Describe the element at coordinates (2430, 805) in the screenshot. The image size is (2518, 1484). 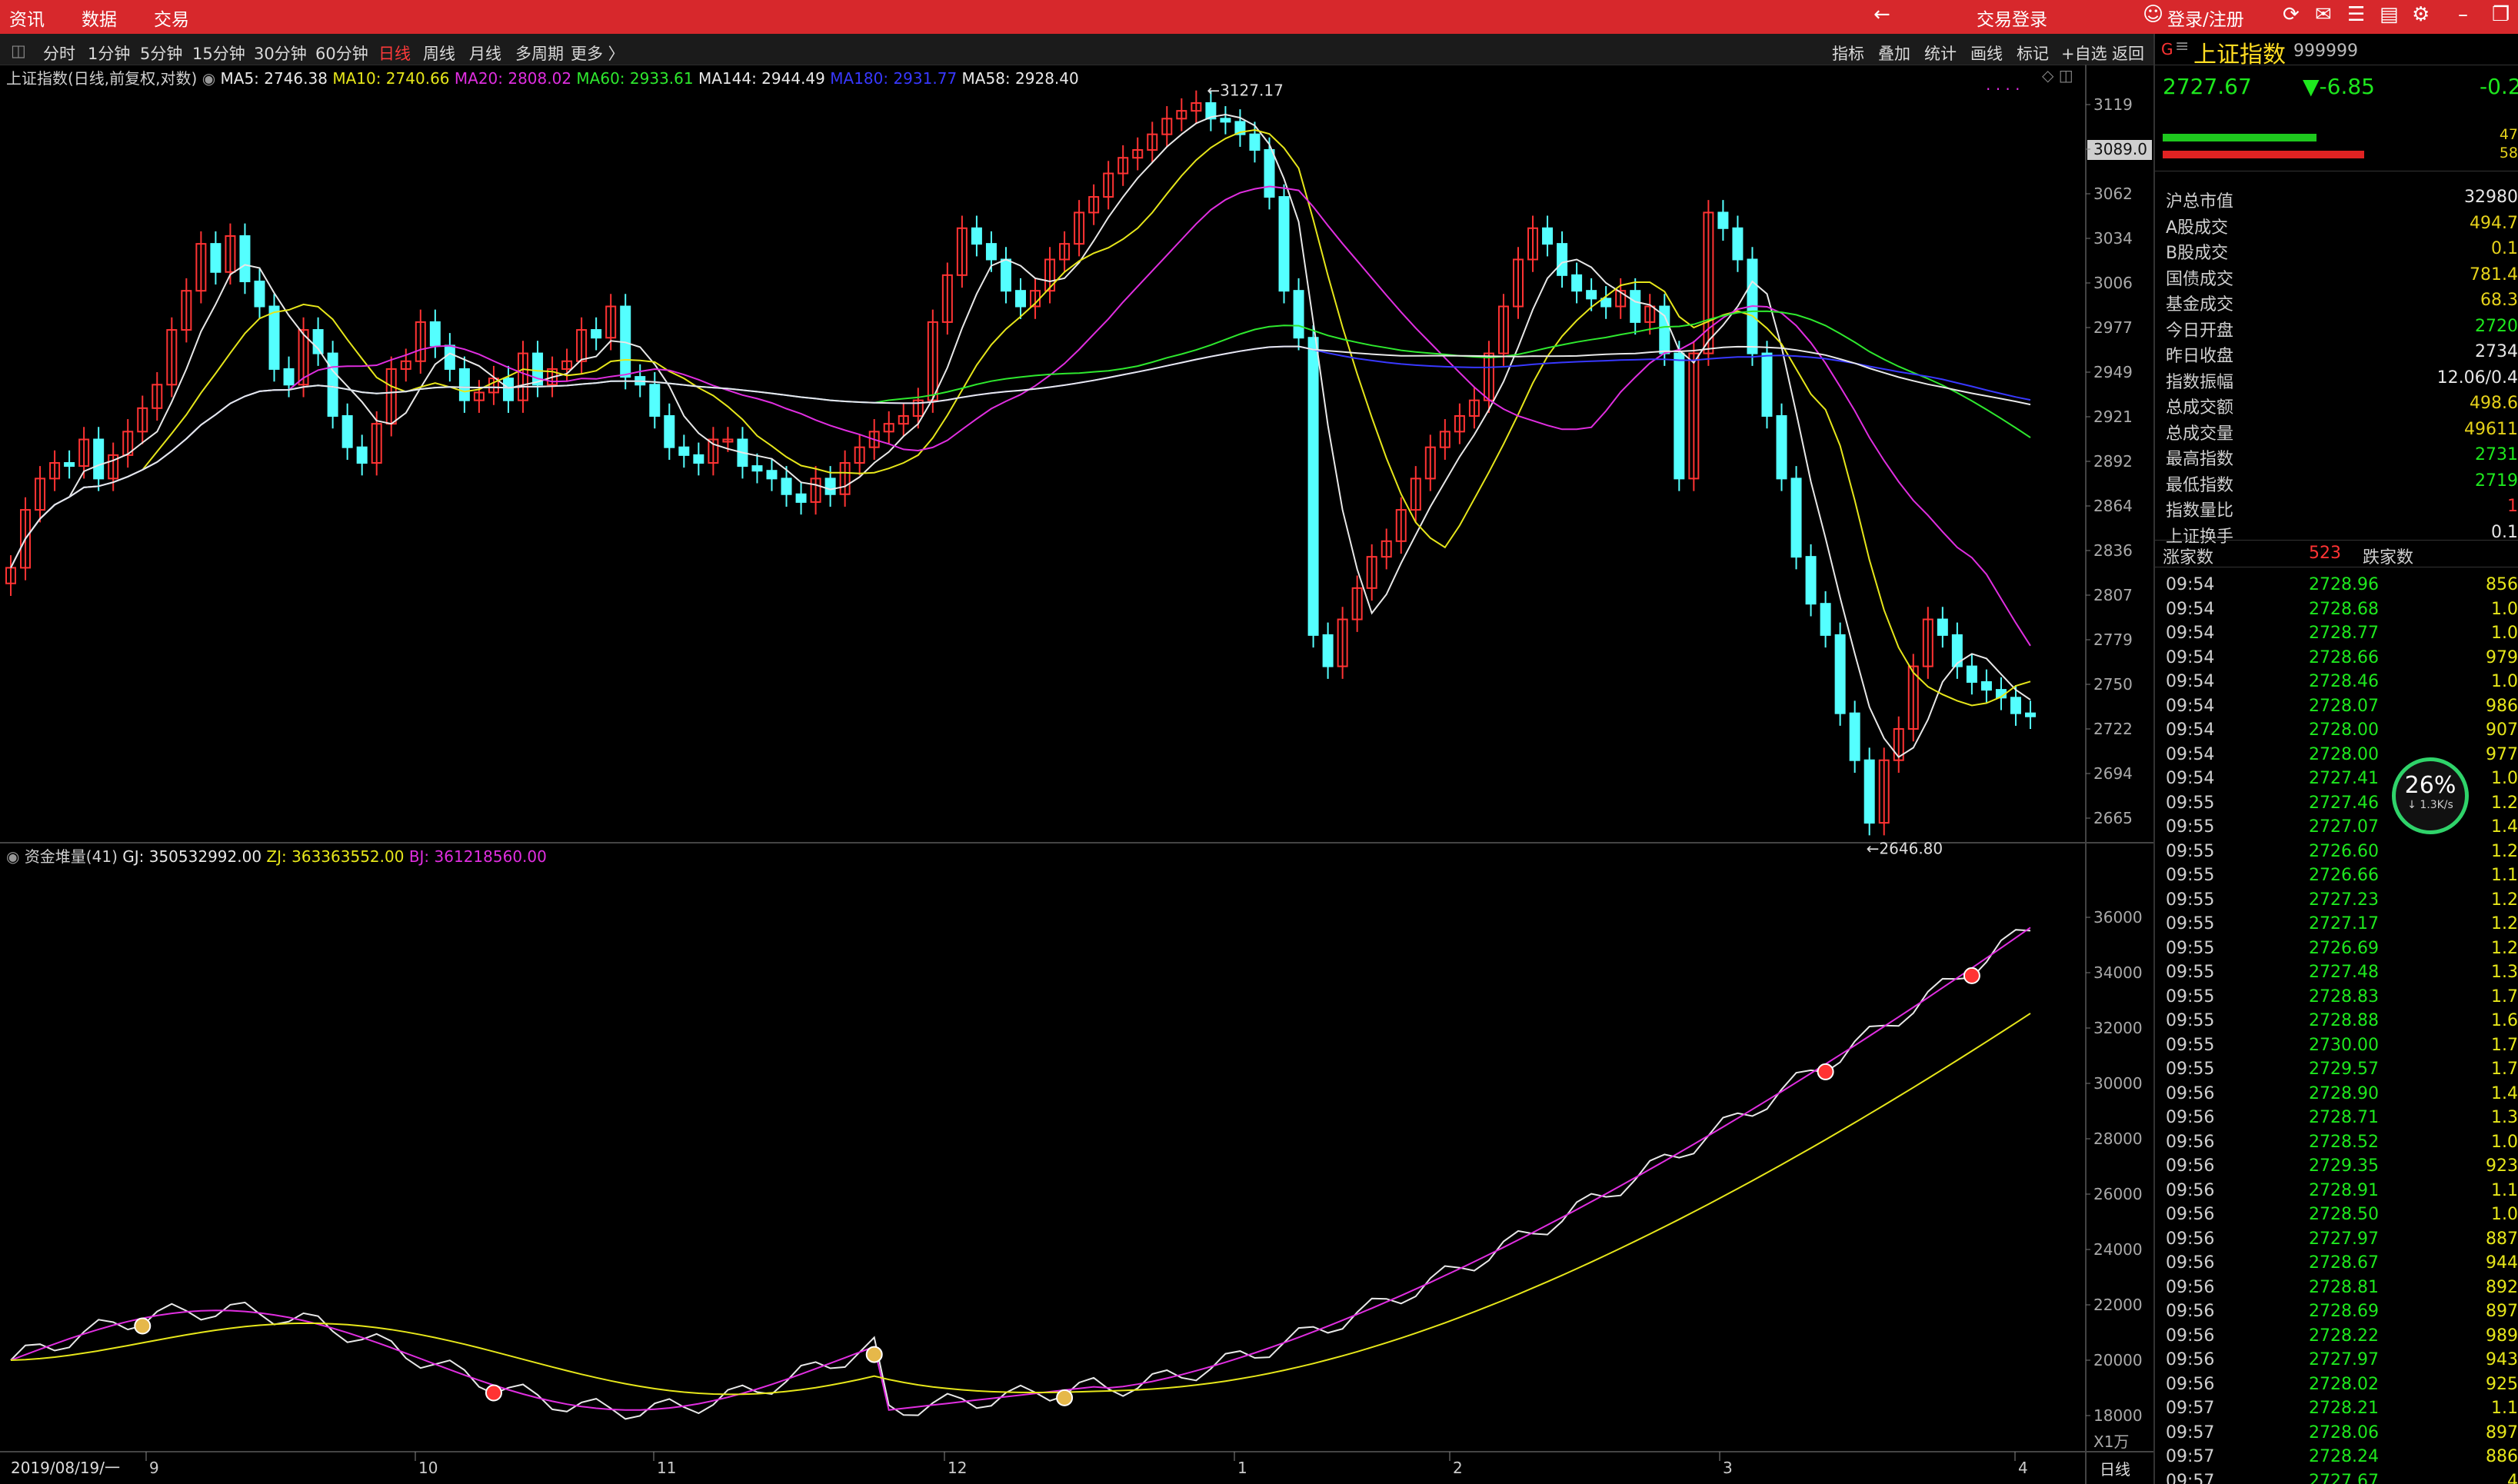
I see `speed-rate: ↓ 1.3K/s` at that location.